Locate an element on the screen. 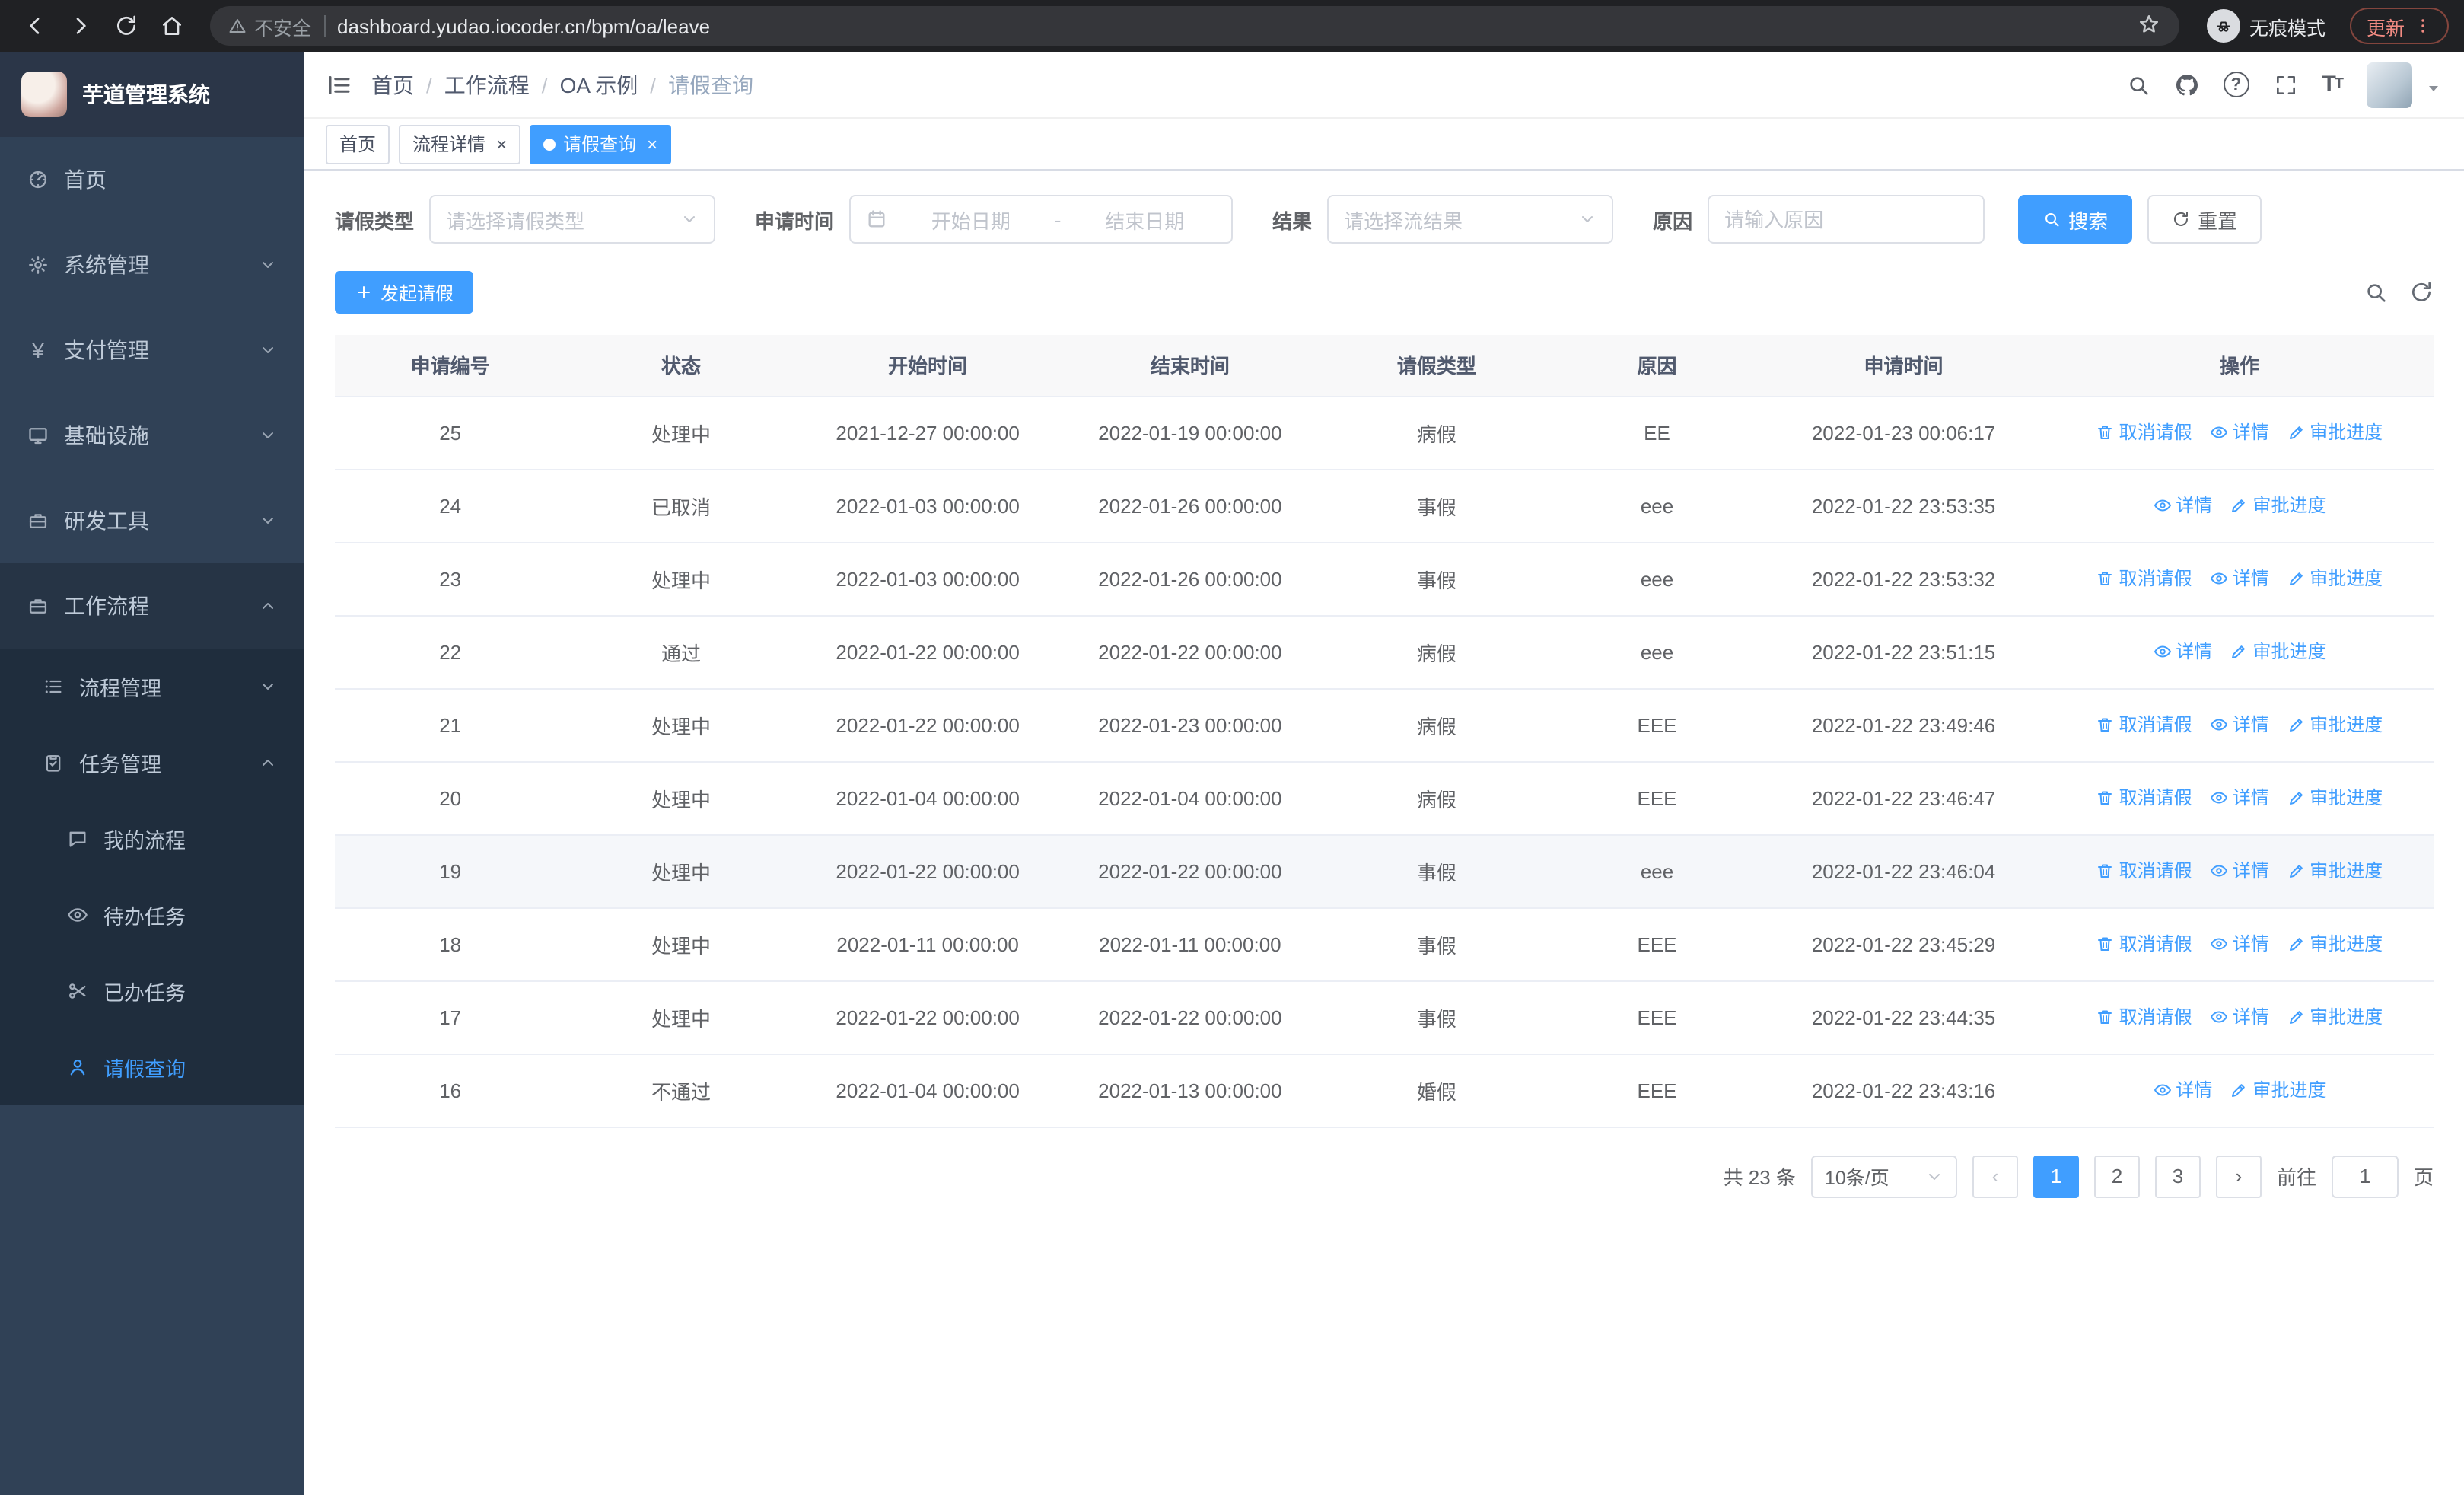 The width and height of the screenshot is (2464, 1495). fullscreen-icon is located at coordinates (2285, 85).